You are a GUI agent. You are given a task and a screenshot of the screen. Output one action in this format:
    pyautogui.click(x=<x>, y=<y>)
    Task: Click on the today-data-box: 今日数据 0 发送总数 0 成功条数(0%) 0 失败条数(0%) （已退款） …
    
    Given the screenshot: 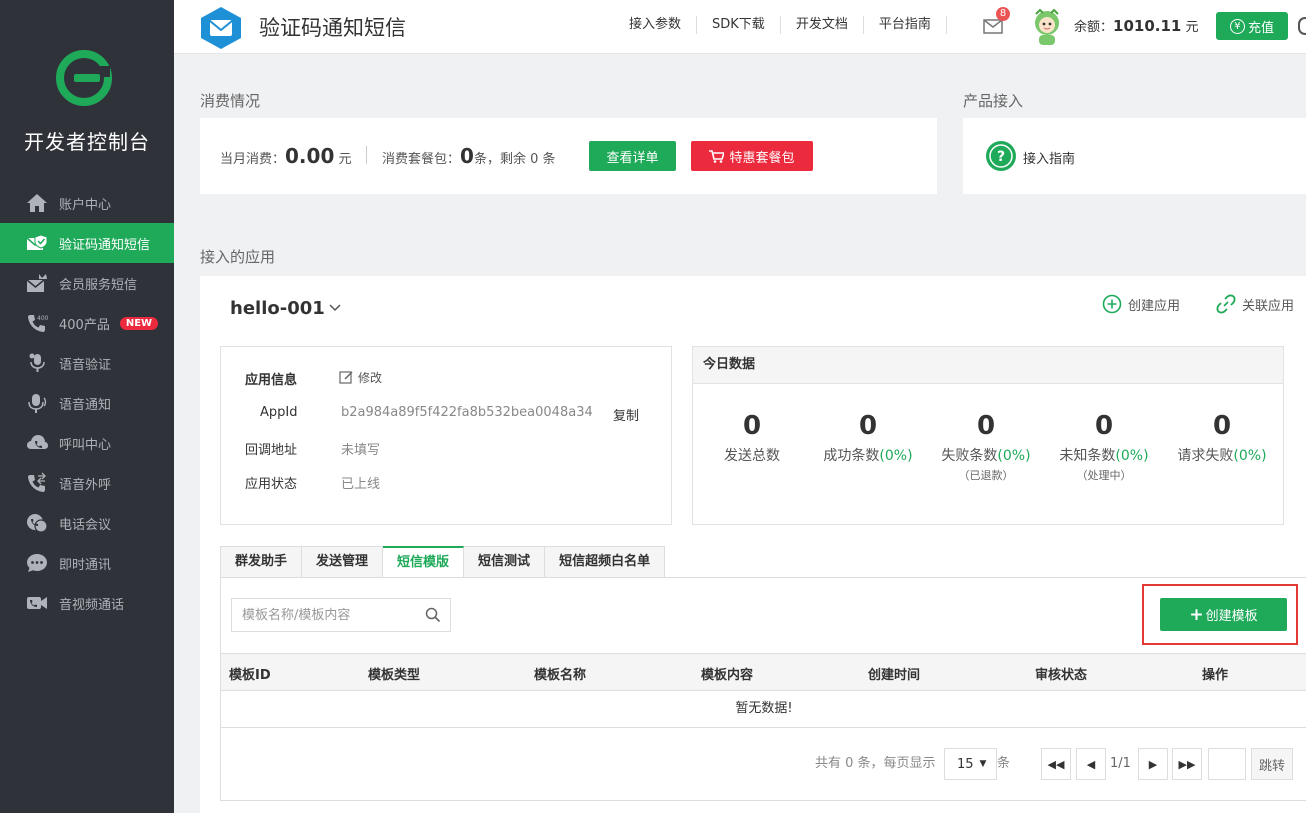 What is the action you would take?
    pyautogui.click(x=988, y=435)
    